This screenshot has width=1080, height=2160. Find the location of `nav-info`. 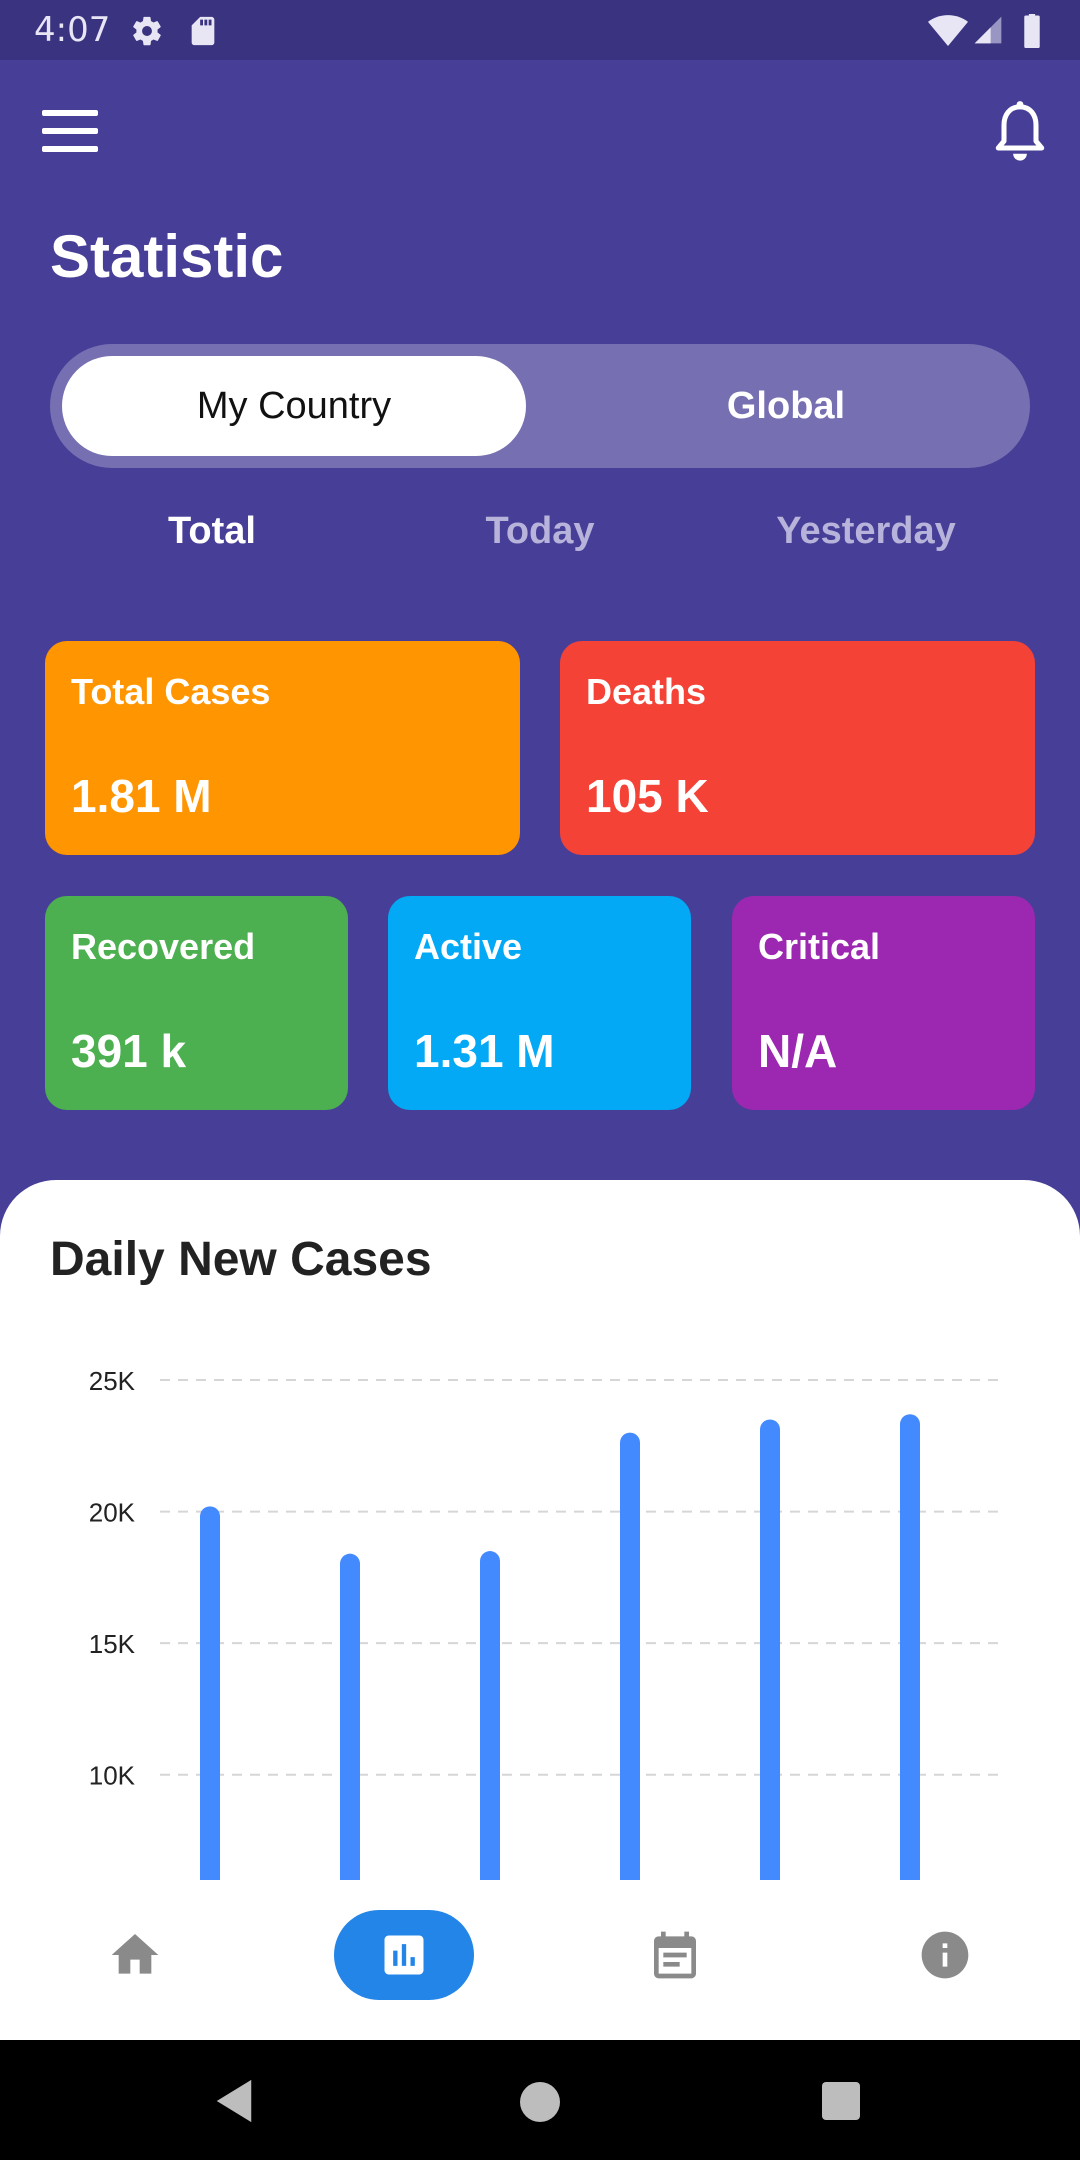

nav-info is located at coordinates (945, 1955).